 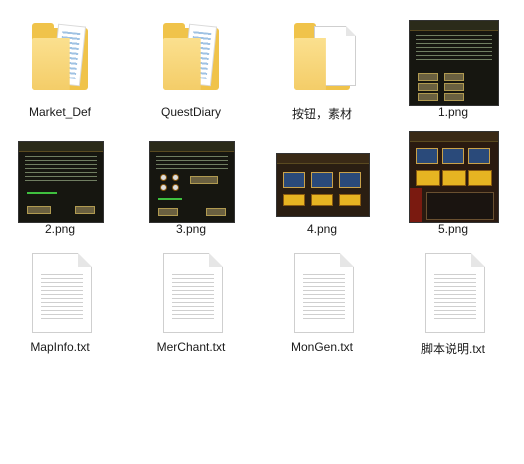 What do you see at coordinates (453, 229) in the screenshot?
I see `file-label: 5.png` at bounding box center [453, 229].